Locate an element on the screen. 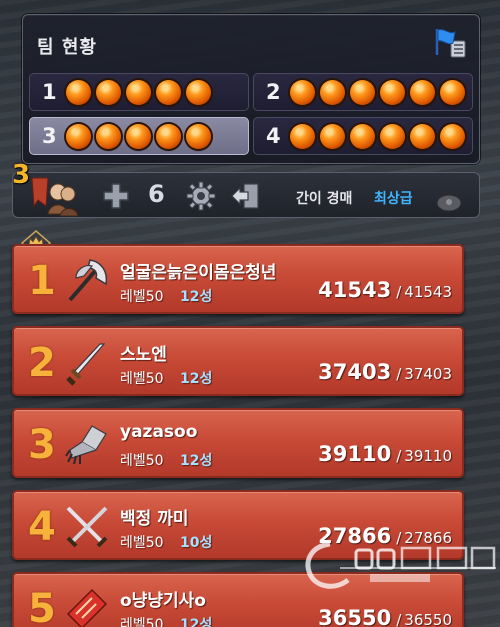 The height and width of the screenshot is (627, 500). sword-icon is located at coordinates (86, 364).